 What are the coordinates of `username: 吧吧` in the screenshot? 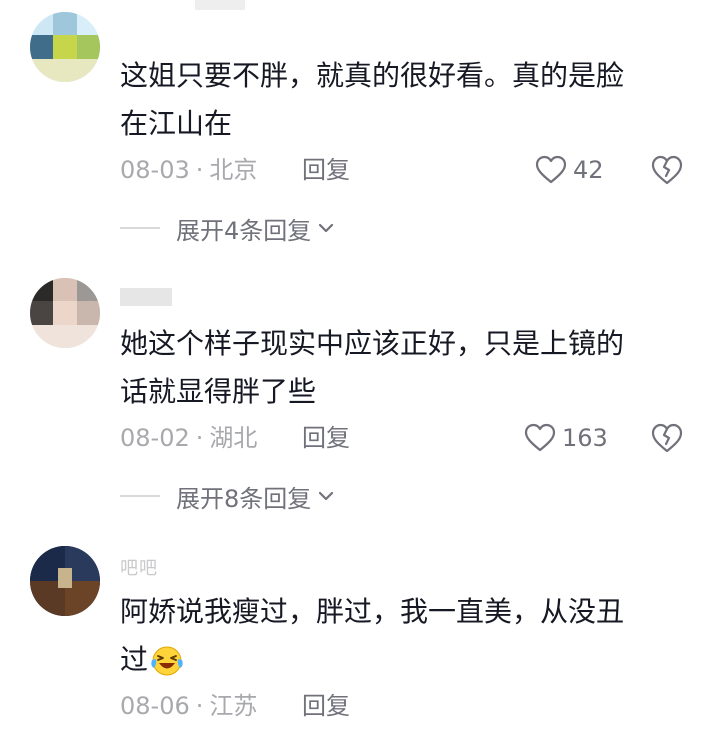 It's located at (139, 566).